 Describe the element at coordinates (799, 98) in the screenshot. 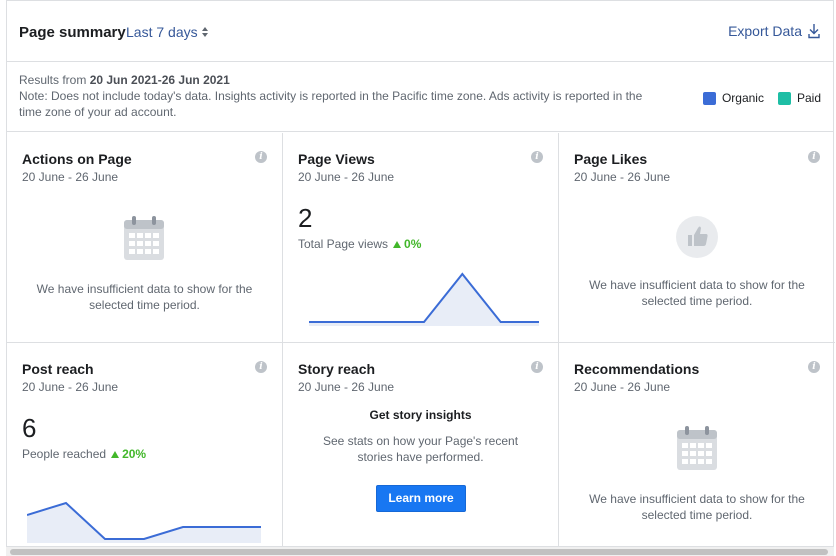

I see `legend-paid: Paid` at that location.